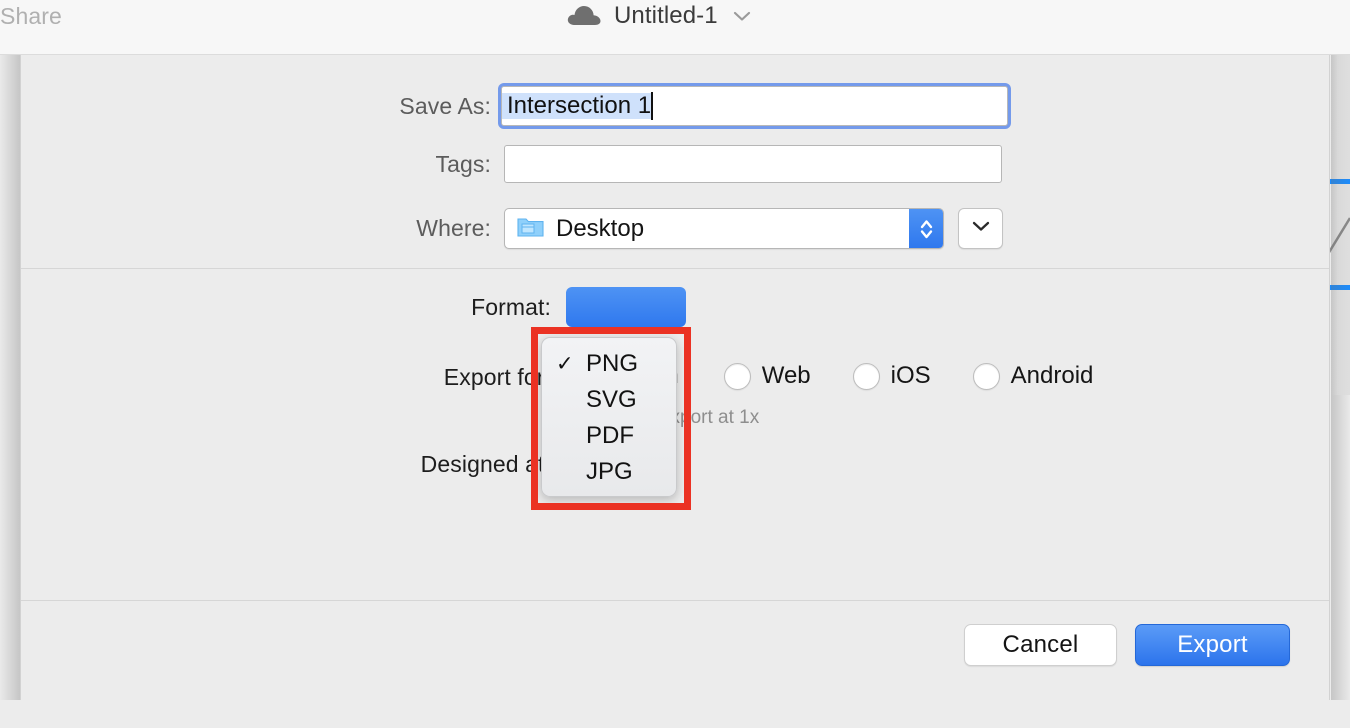  I want to click on document-title-group: Untitled-1, so click(658, 16).